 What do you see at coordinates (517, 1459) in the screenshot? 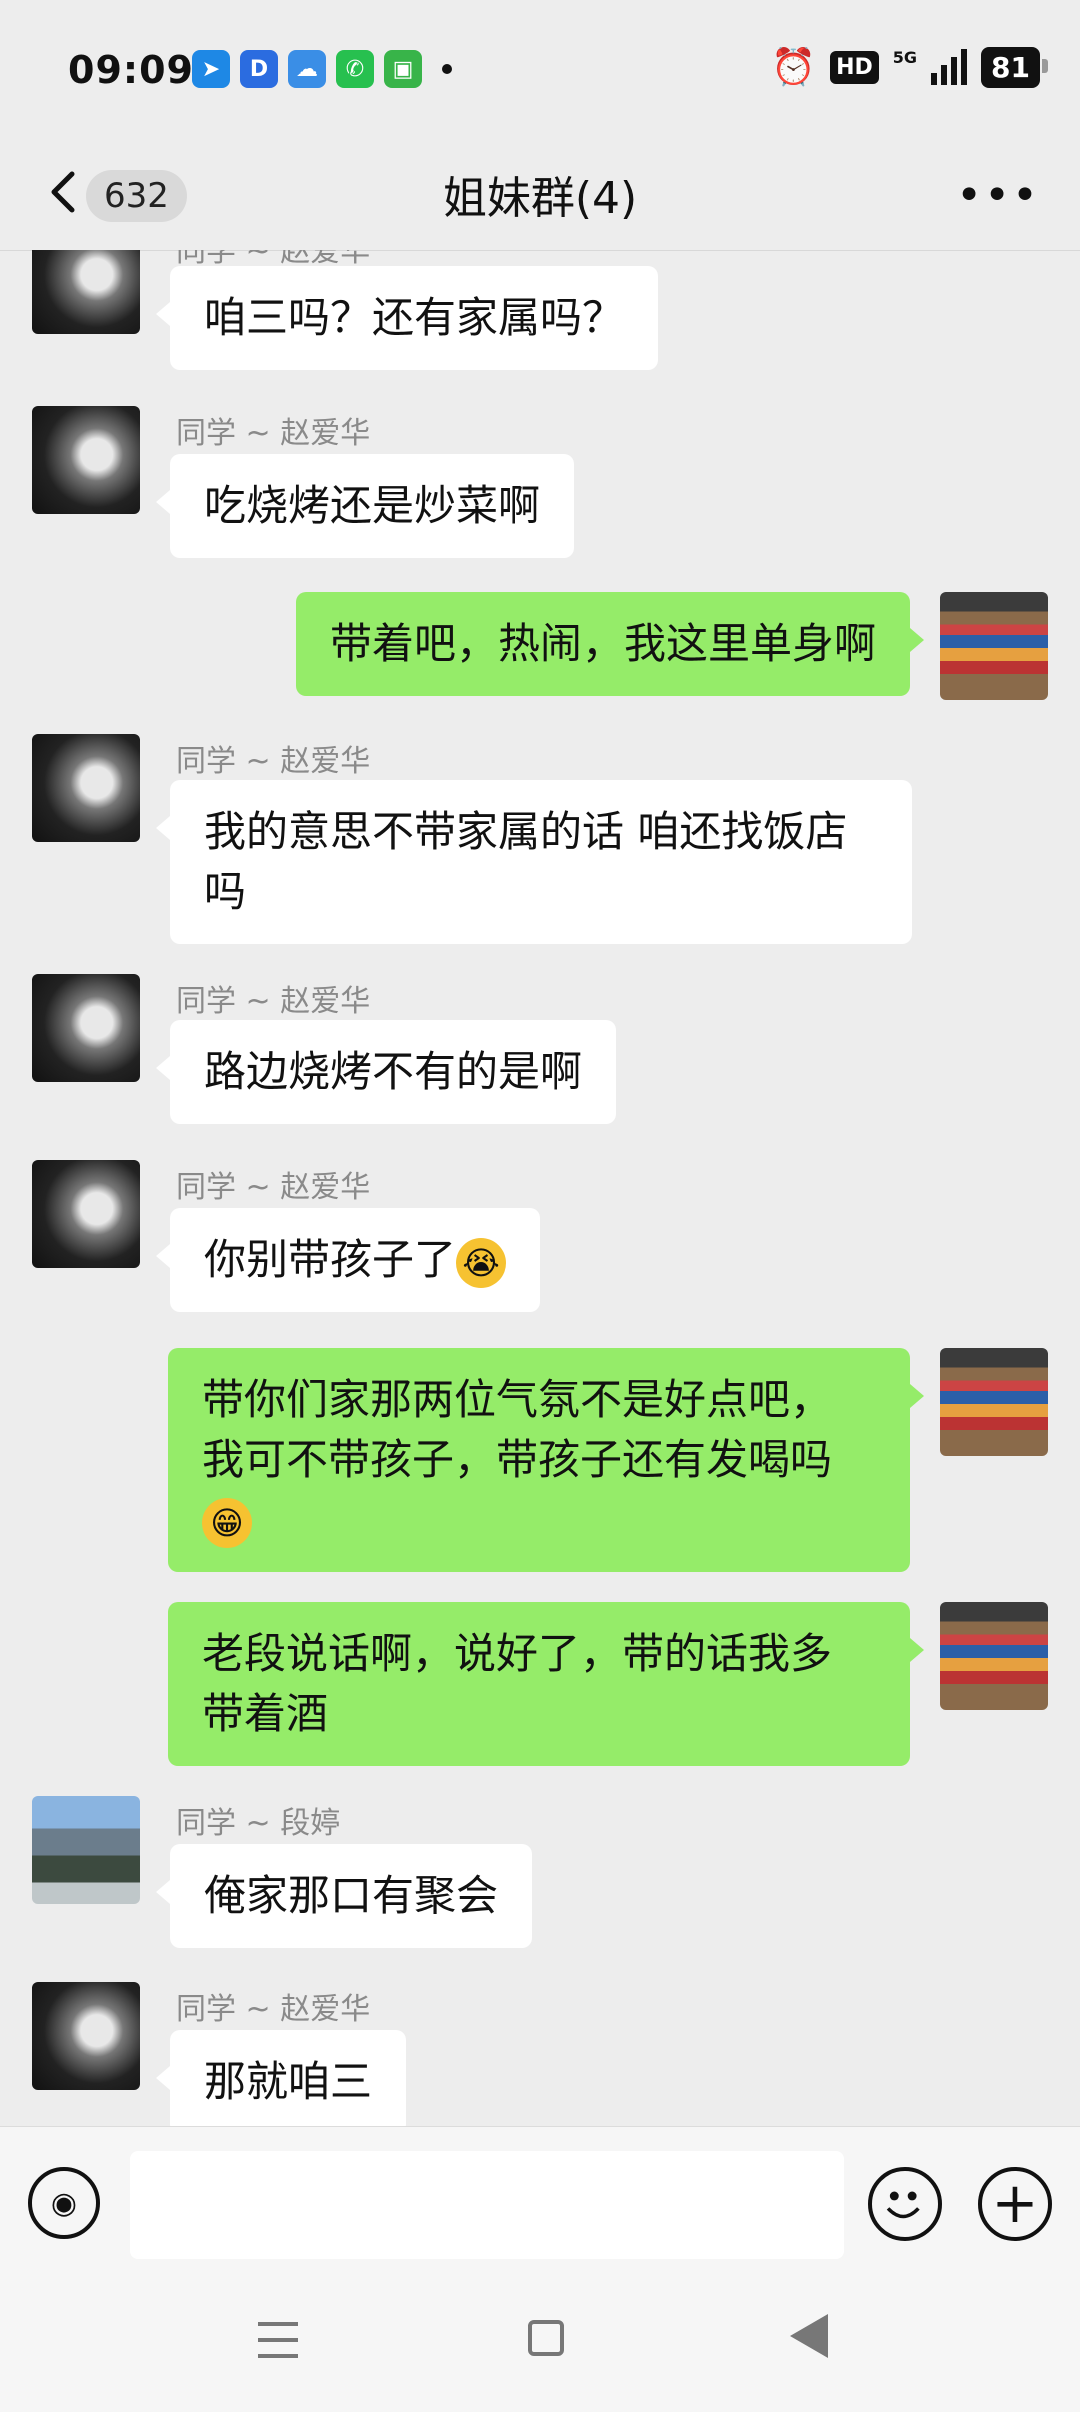
I see `message-text-line: 我可不带孩子，带孩子还有发喝吗` at bounding box center [517, 1459].